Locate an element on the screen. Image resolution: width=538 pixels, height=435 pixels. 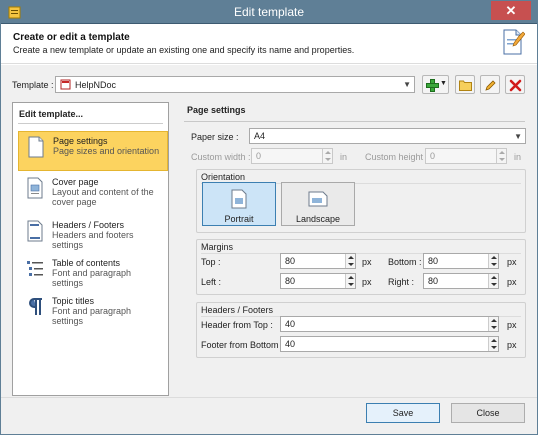
nav-item-label: Headers / Footers is located at coordinates (88, 225).